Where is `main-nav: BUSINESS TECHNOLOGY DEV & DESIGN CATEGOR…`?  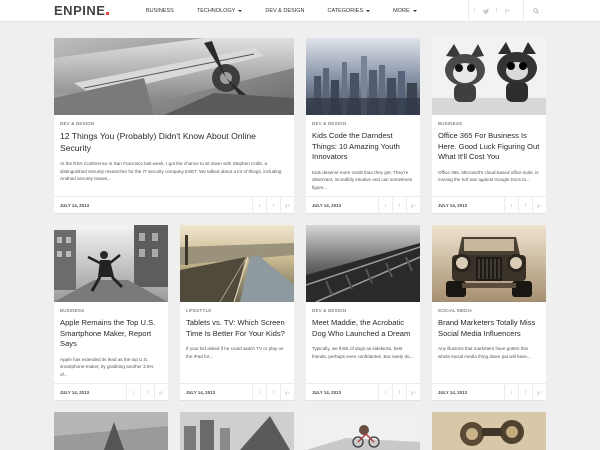
main-nav: BUSINESS TECHNOLOGY DEV & DESIGN CATEGOR… is located at coordinates (293, 11).